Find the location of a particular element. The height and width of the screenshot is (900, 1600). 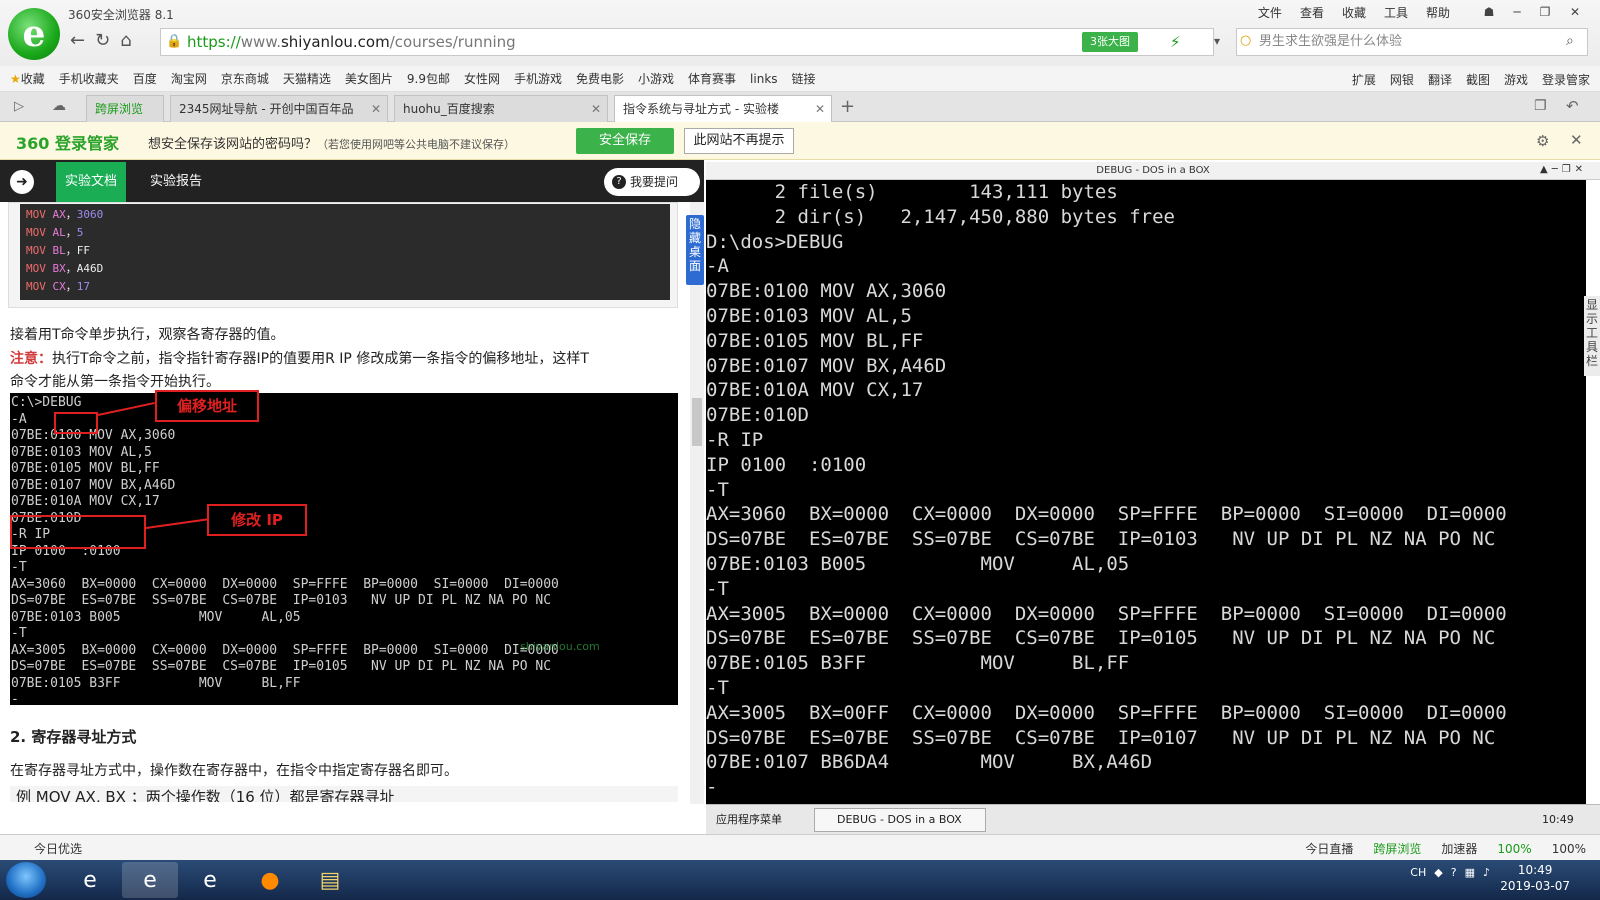

menu-view: 查看 is located at coordinates (1312, 12).